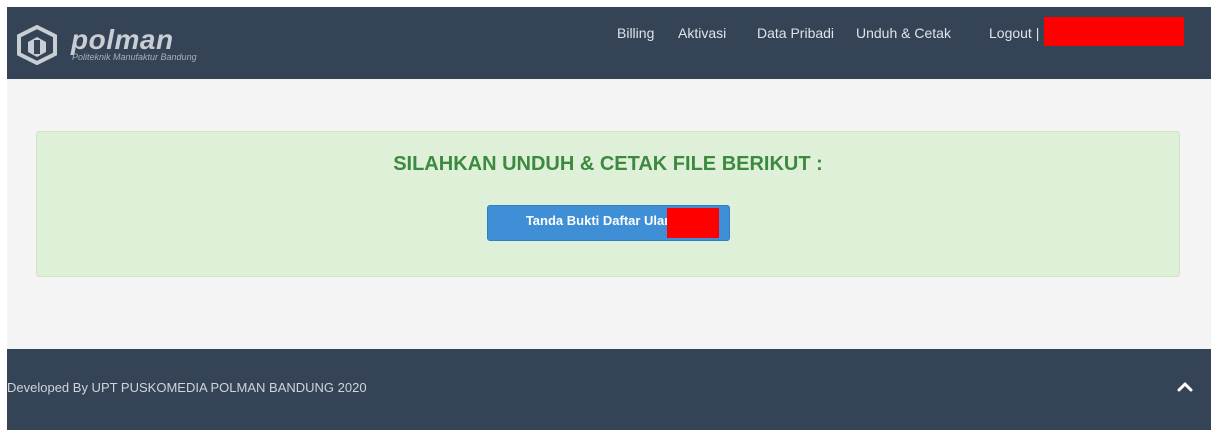 The width and height of the screenshot is (1211, 430). What do you see at coordinates (608, 164) in the screenshot?
I see `alert-title: SILAHKAN UNDUH & CETAK FILE BERIKUT :` at bounding box center [608, 164].